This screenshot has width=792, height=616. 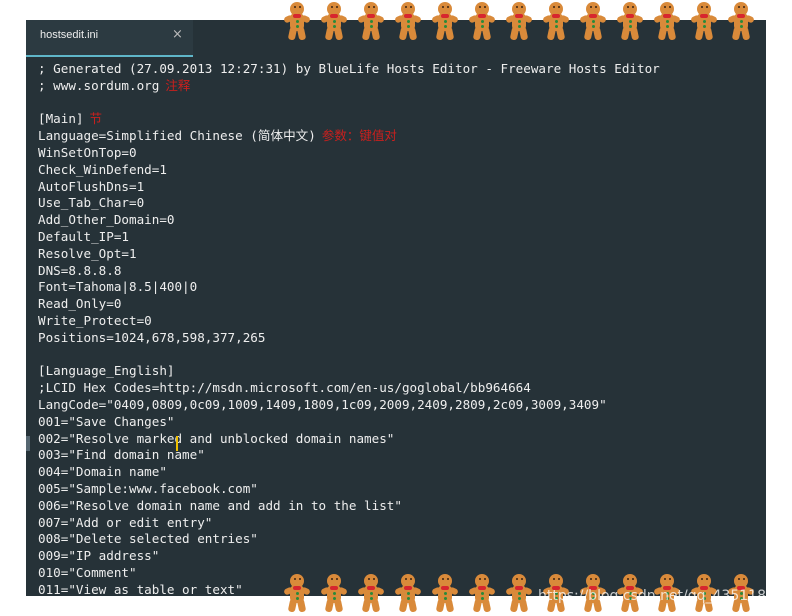 I want to click on code-line: AutoFlushDns=1, so click(x=91, y=186).